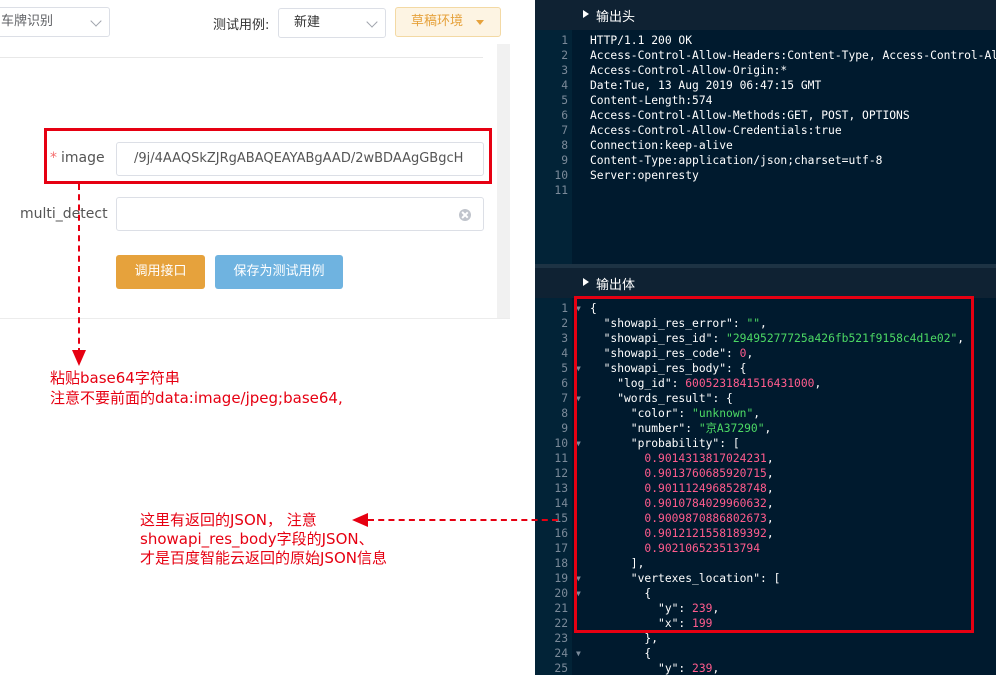 Image resolution: width=996 pixels, height=675 pixels. What do you see at coordinates (616, 17) in the screenshot?
I see `output-header-title: 输出头` at bounding box center [616, 17].